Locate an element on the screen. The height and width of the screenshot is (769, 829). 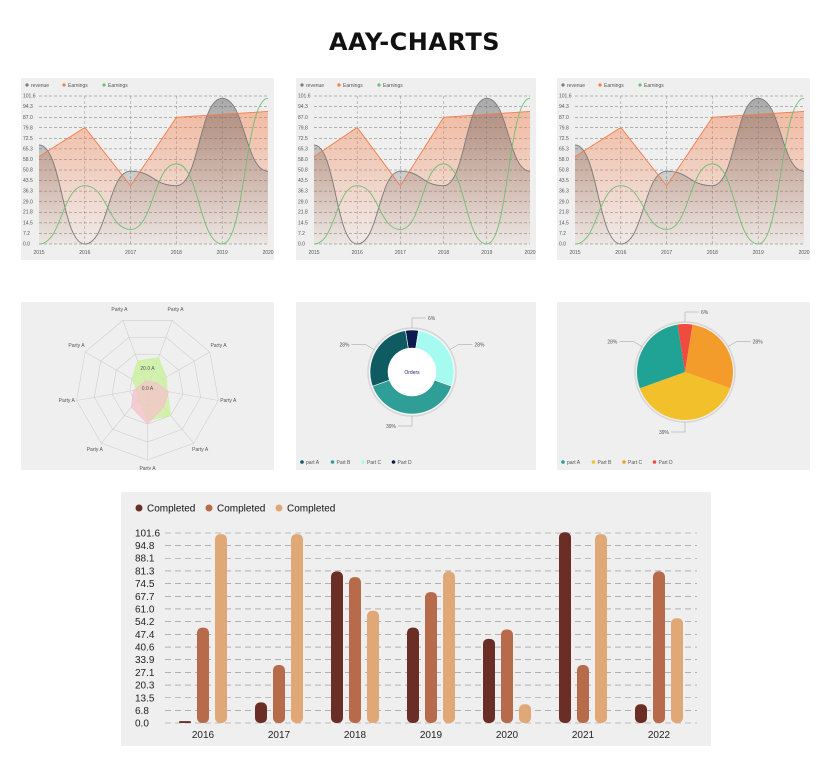
pie-svg: 6% 28% 39% 28% part A Part B Part C Part D is located at coordinates (662, 388).